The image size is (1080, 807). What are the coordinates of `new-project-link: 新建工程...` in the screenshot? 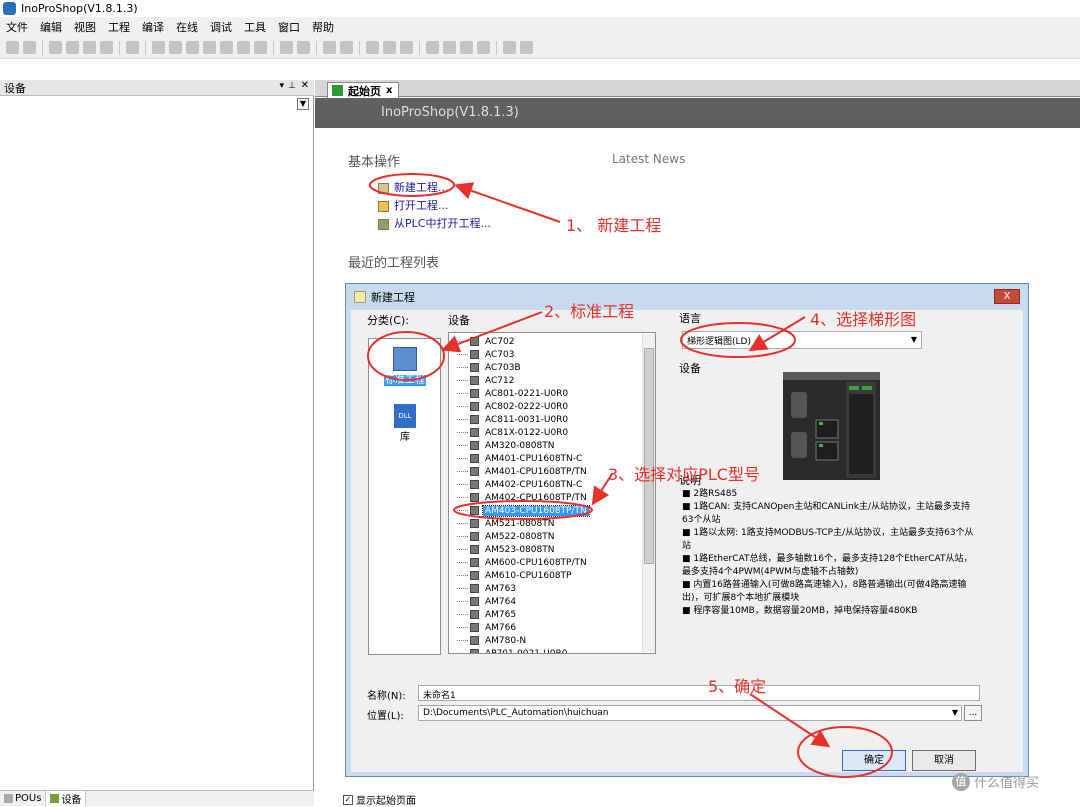 It's located at (413, 187).